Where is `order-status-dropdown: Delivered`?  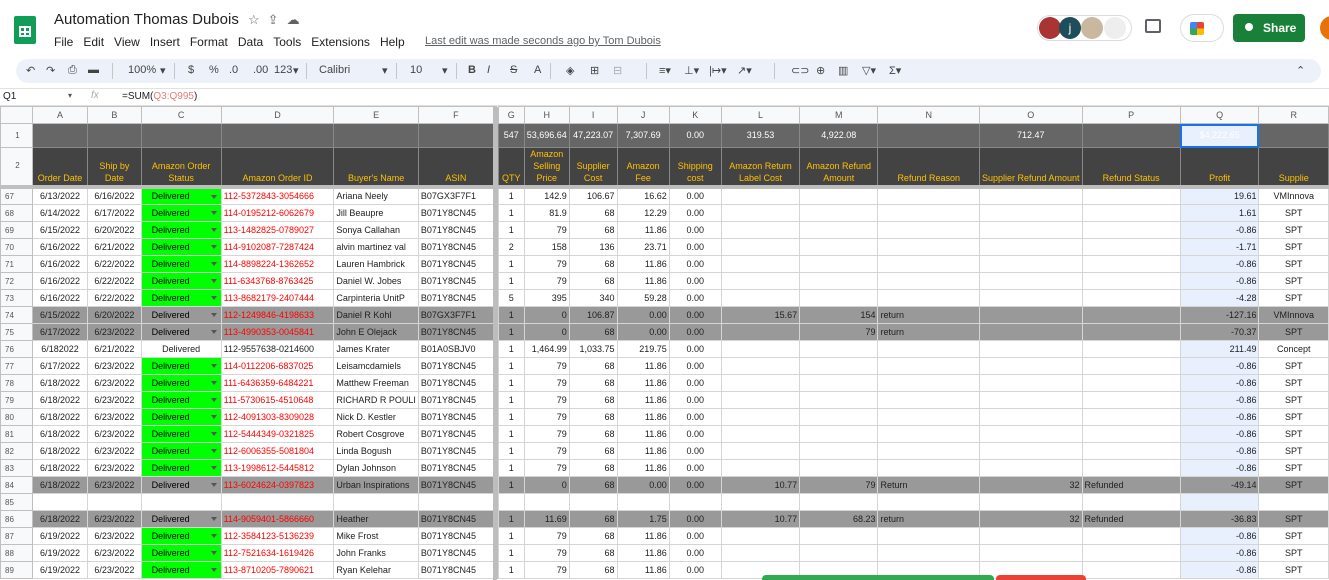 order-status-dropdown: Delivered is located at coordinates (181, 332).